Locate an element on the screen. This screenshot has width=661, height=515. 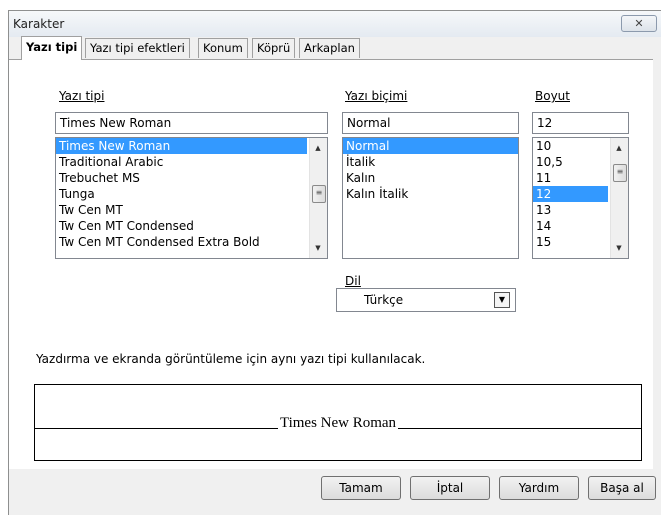
dialog-title: Karakter is located at coordinates (39, 24).